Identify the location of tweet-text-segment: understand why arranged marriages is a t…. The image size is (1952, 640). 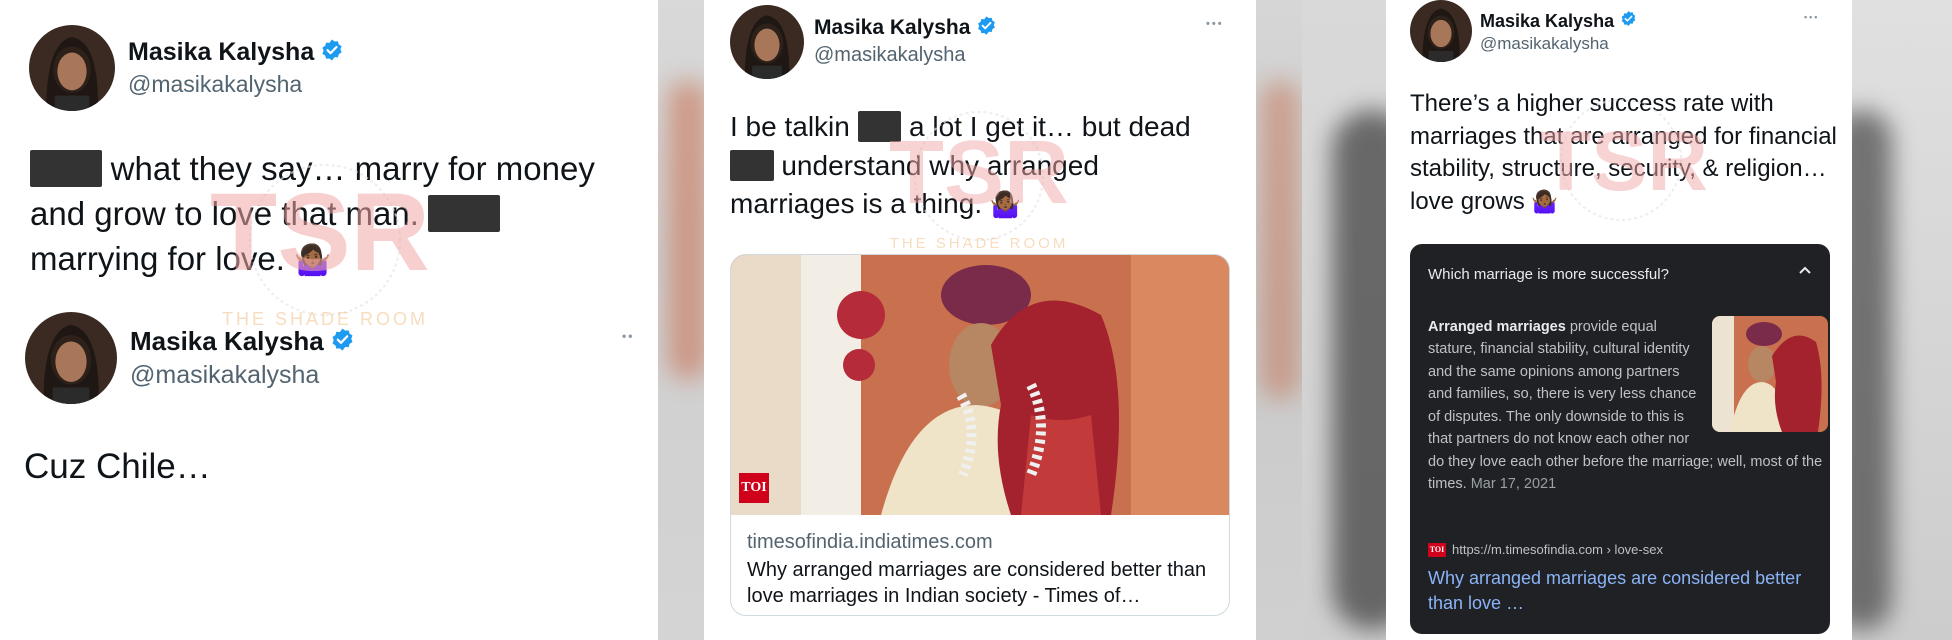
(914, 184).